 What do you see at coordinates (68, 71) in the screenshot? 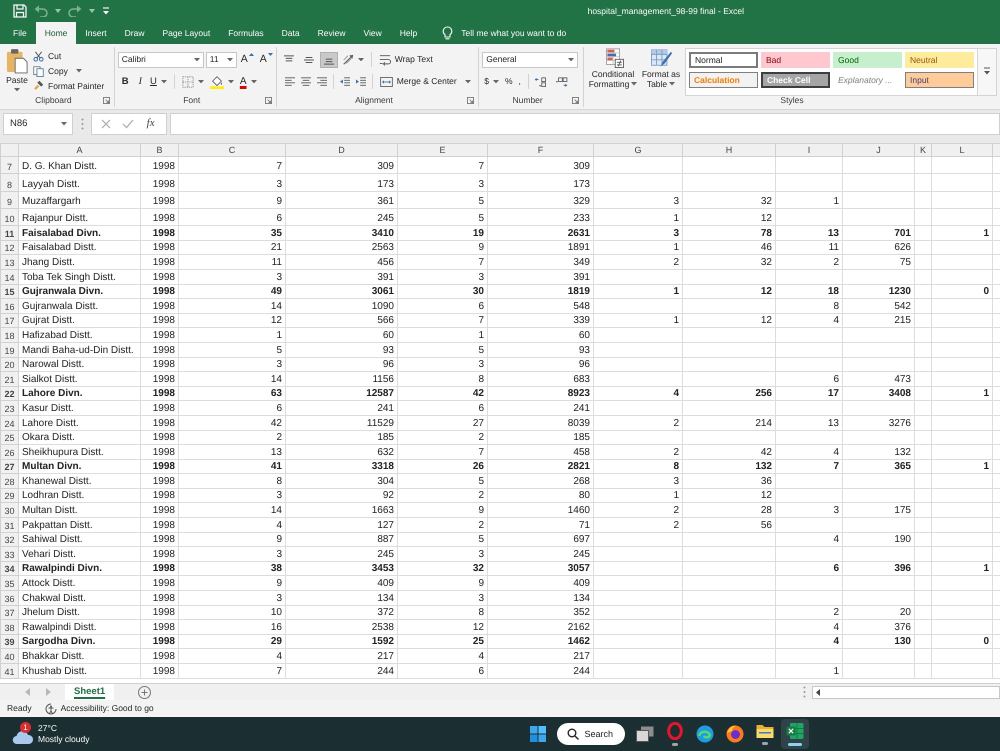
I see `copy-button: Copy` at bounding box center [68, 71].